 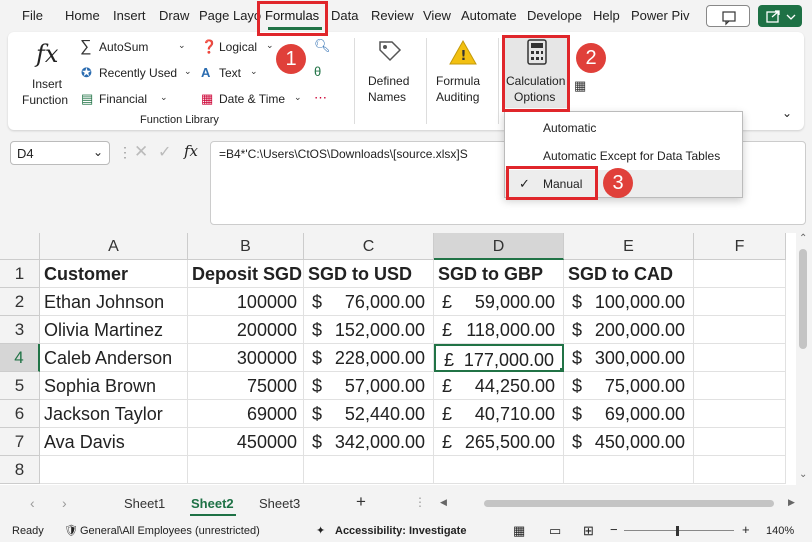 What do you see at coordinates (136, 100) in the screenshot?
I see `financial-button: ▤ Financial ⌄` at bounding box center [136, 100].